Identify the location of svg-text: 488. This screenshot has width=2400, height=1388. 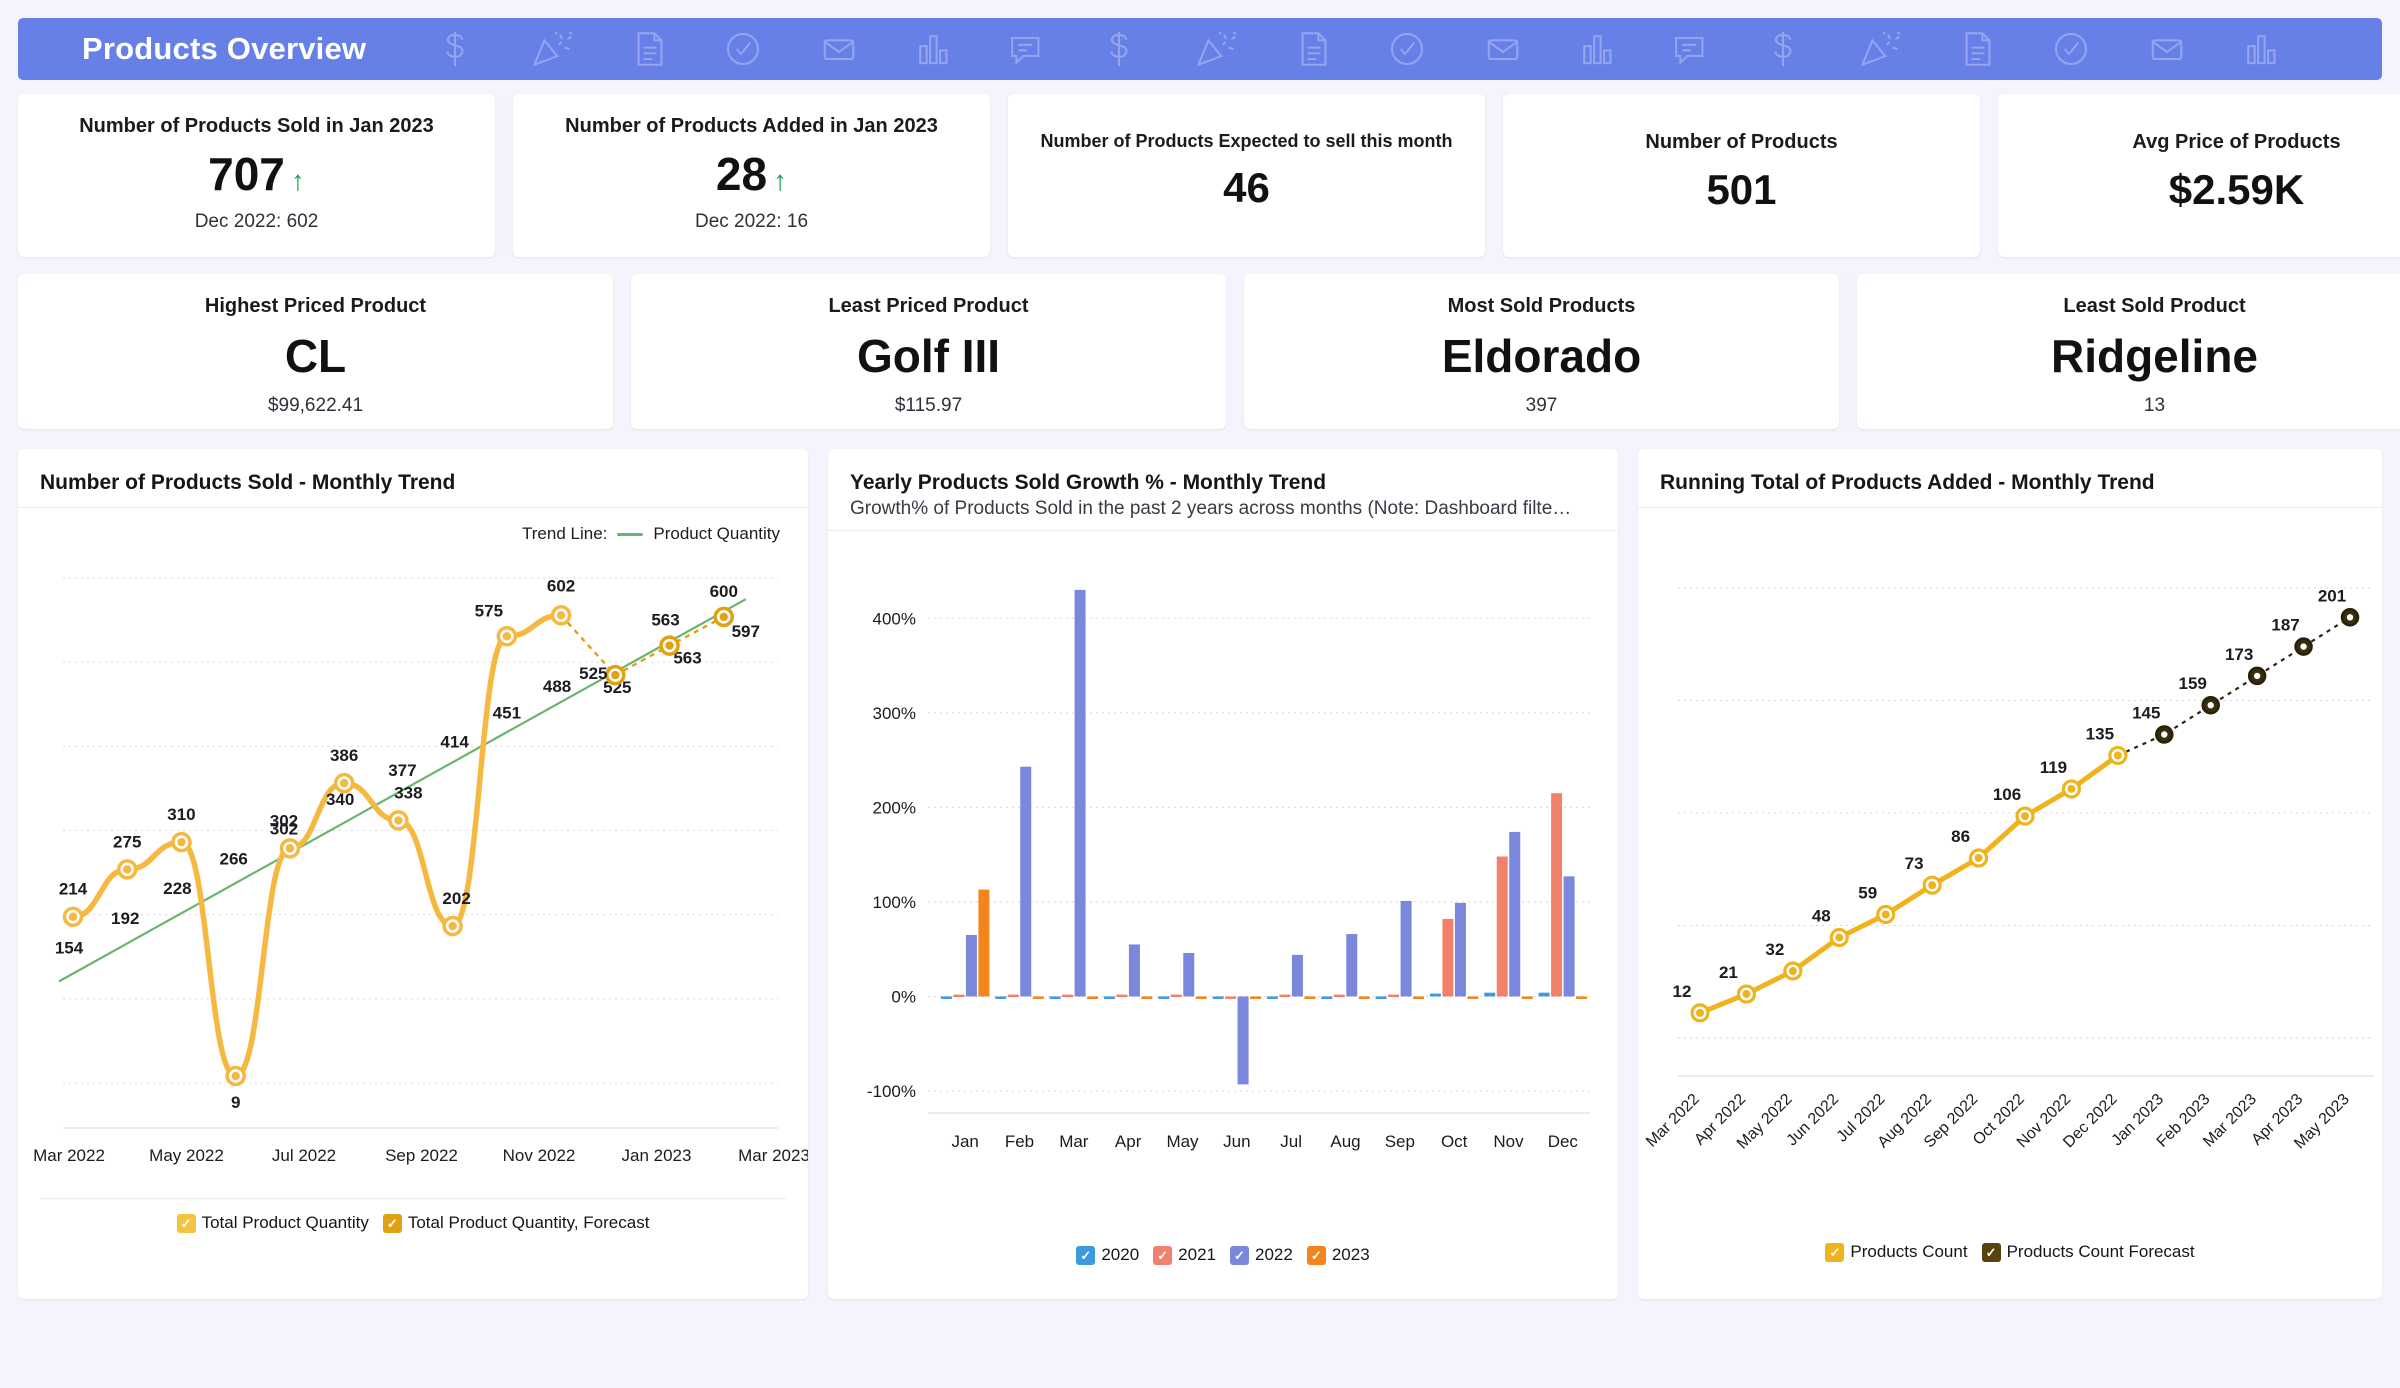
(557, 686).